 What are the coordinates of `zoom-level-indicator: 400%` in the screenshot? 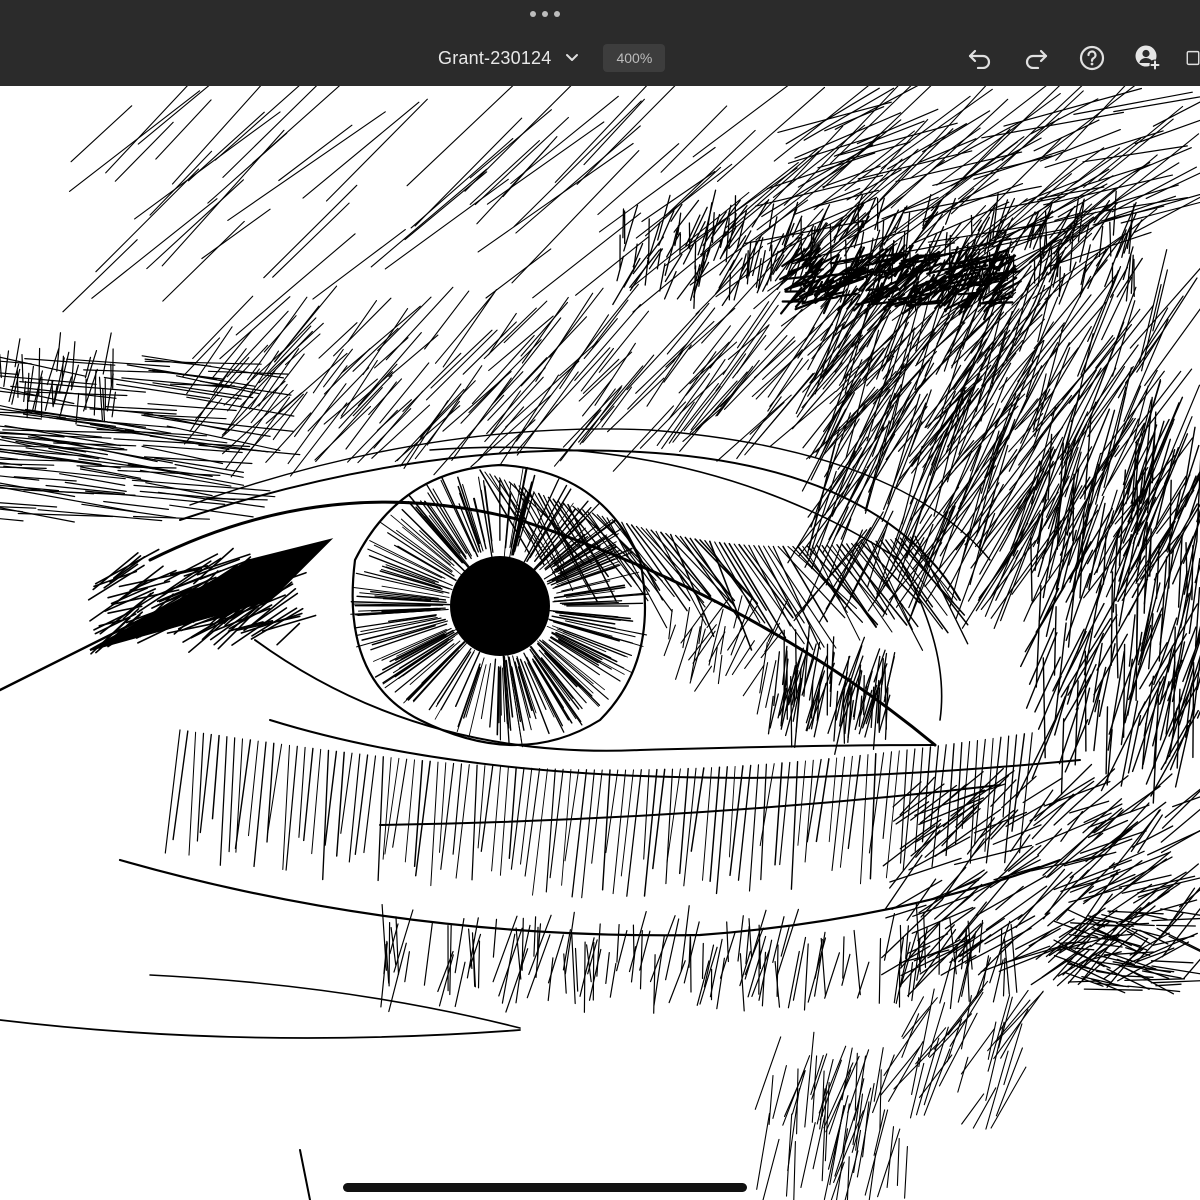 It's located at (634, 58).